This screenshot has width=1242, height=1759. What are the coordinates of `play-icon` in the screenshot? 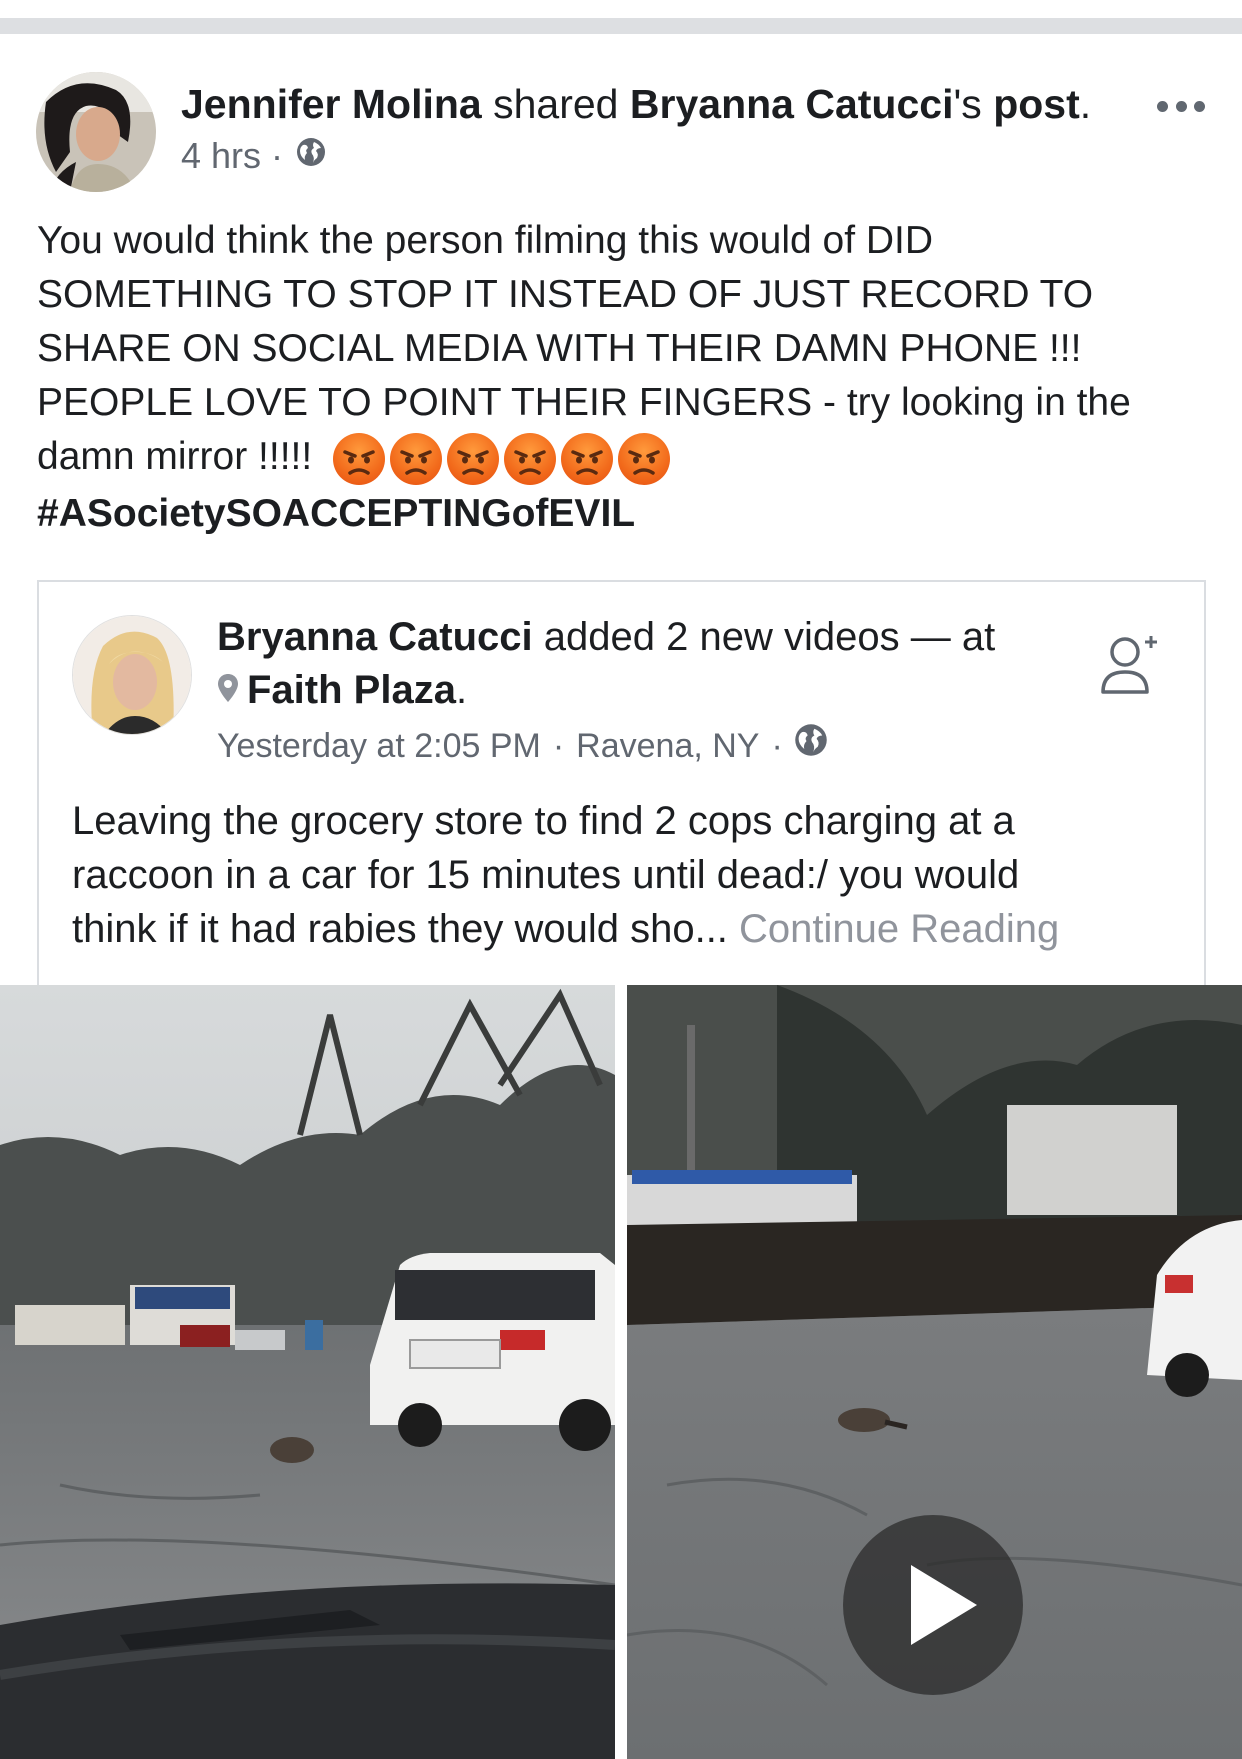 It's located at (944, 1605).